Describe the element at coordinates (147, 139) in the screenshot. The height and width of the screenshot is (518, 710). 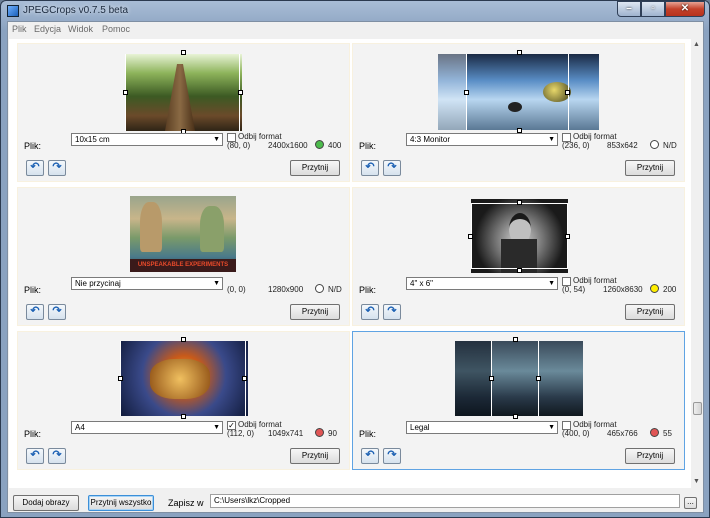
I see `format-dropdown: 10x15 cm ▼` at that location.